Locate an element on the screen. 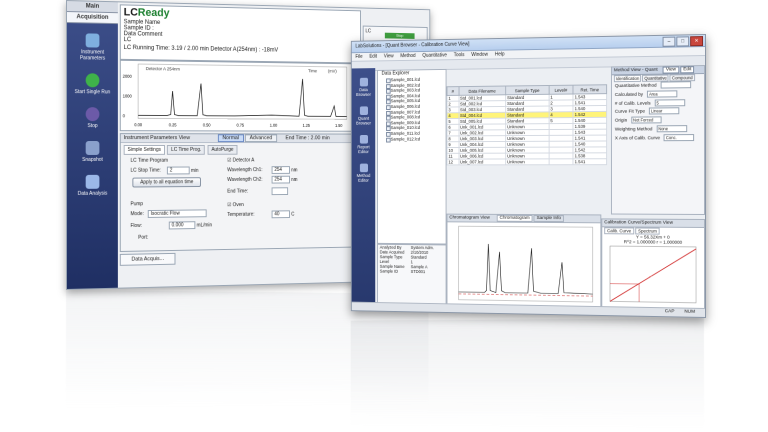 The height and width of the screenshot is (432, 768). oven-label: Oven is located at coordinates (238, 205).